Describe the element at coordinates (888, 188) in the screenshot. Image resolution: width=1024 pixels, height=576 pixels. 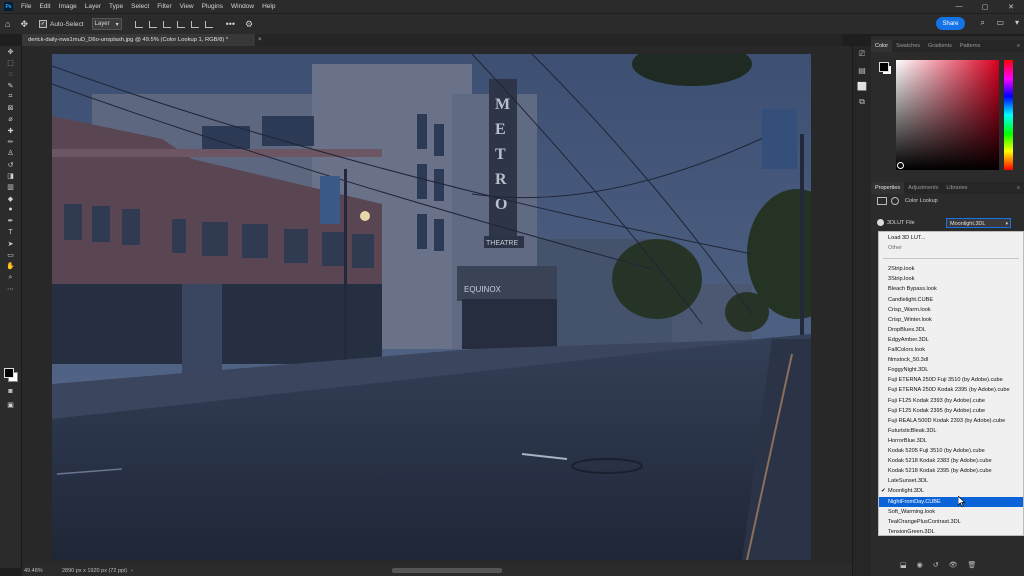
I see `tab-properties: Properties` at that location.